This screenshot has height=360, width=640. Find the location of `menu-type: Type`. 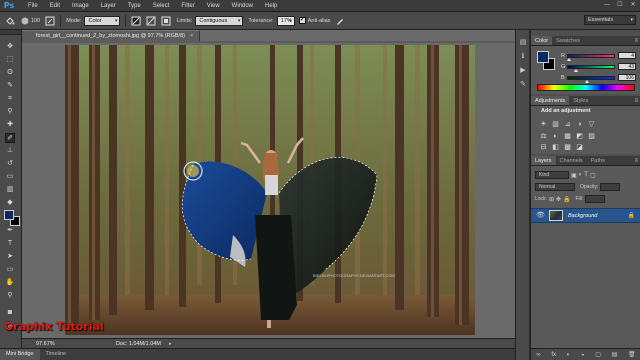

menu-type: Type is located at coordinates (134, 6).